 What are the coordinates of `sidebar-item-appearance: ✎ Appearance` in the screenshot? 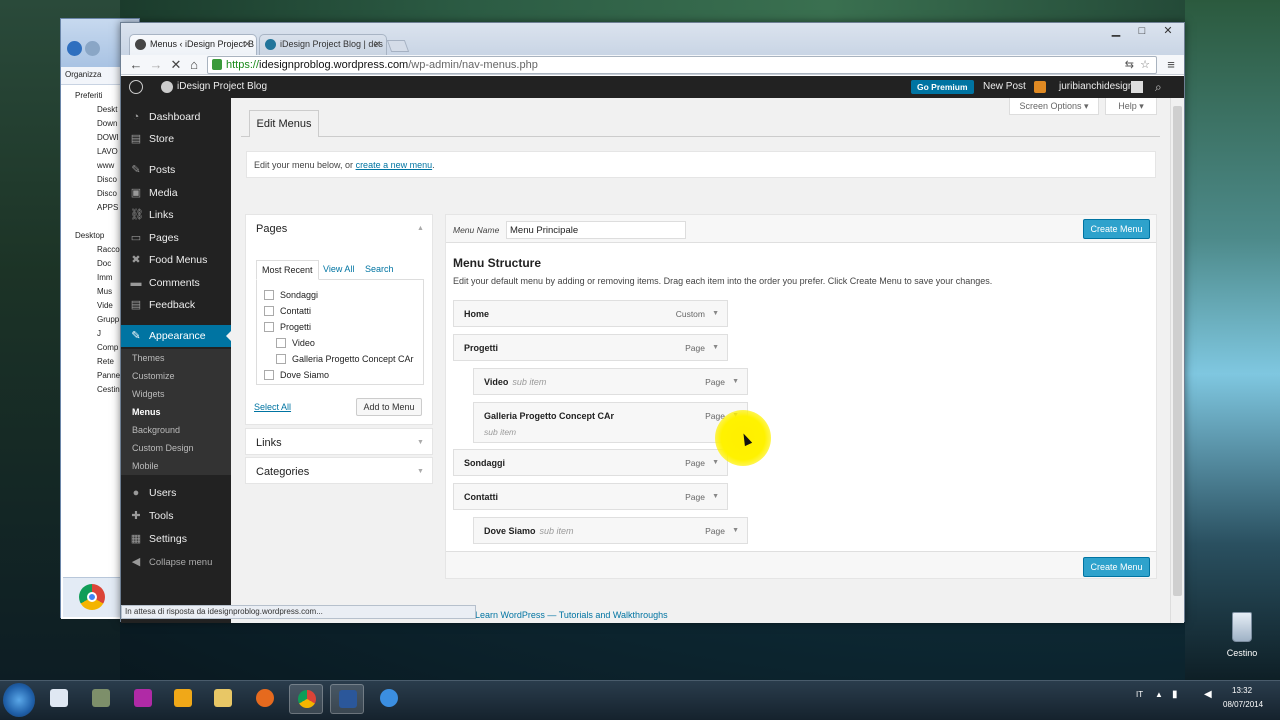 It's located at (176, 336).